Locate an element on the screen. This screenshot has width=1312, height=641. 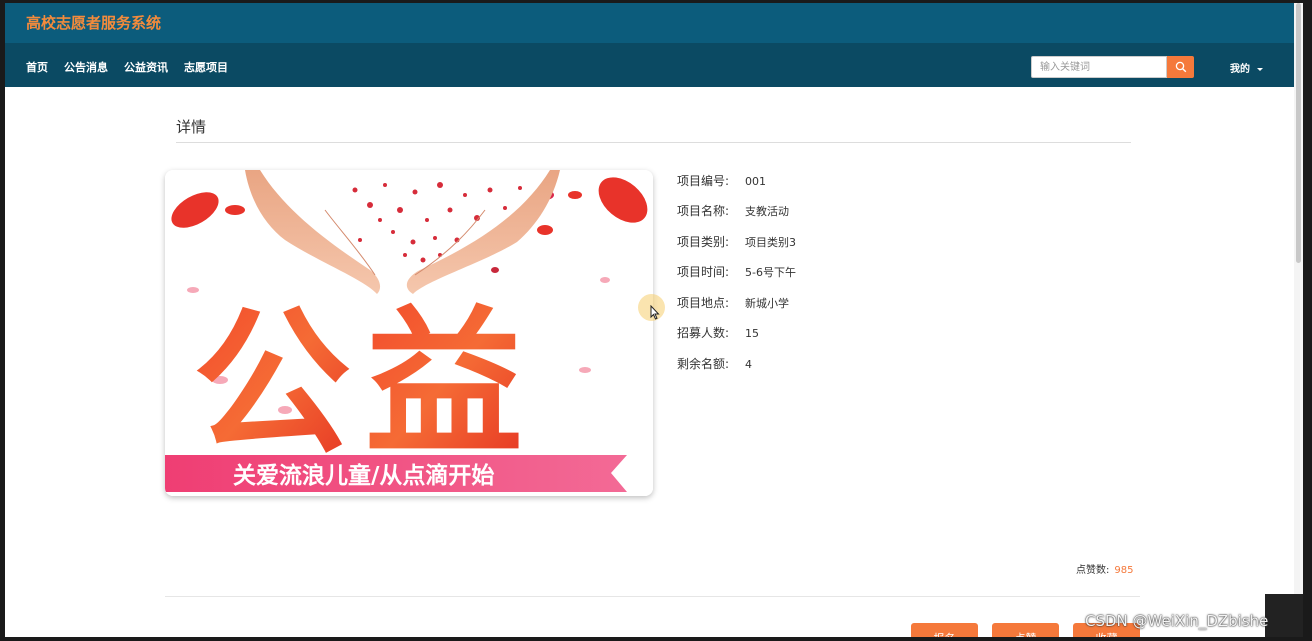
search-icon is located at coordinates (1181, 67).